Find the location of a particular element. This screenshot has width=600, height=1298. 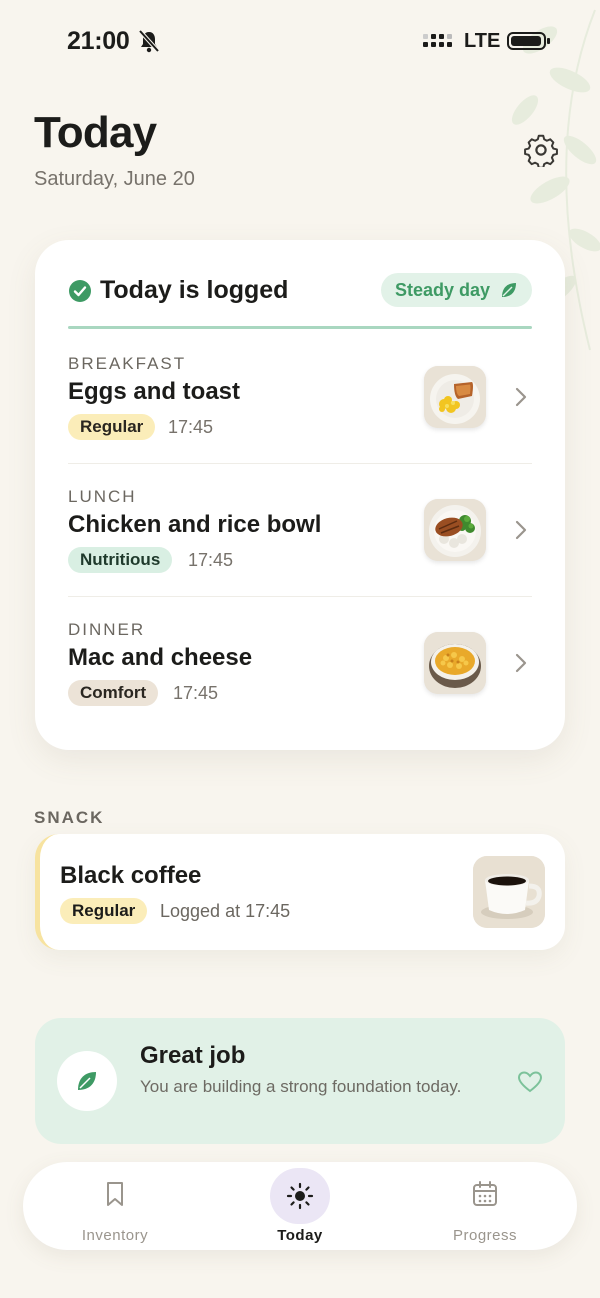

page-date: Saturday, June 20 is located at coordinates (114, 179).